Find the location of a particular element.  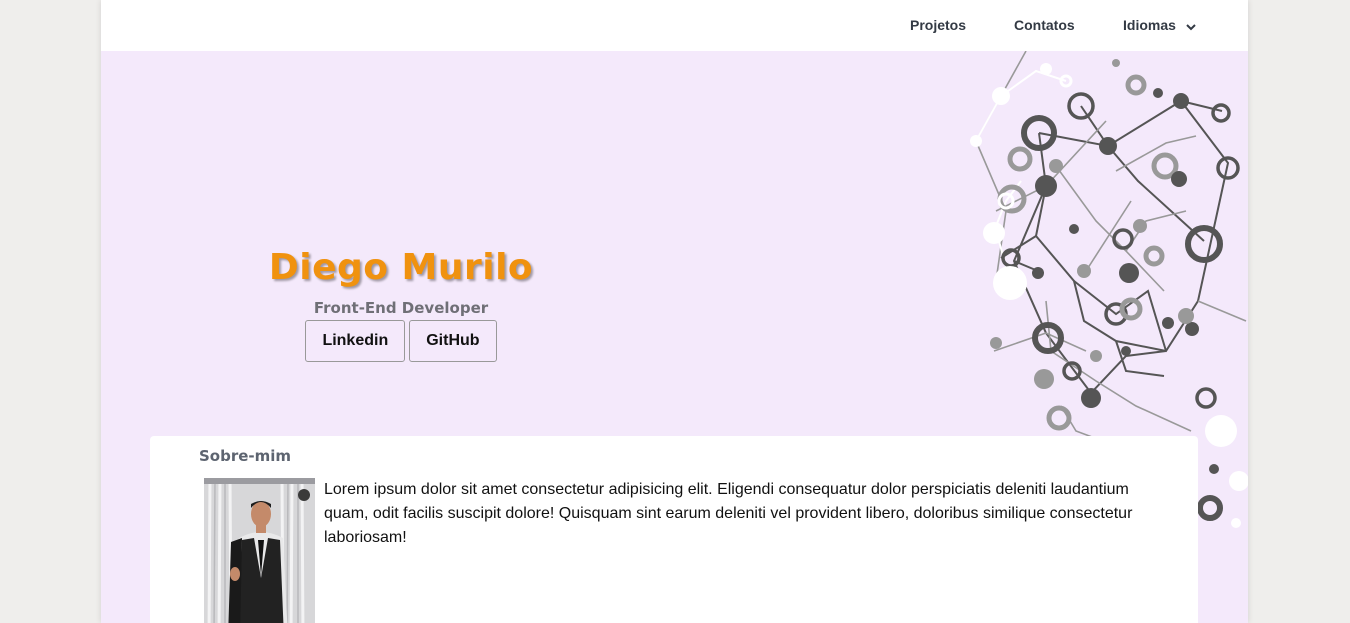

hero-role: Front-End Developer is located at coordinates (401, 308).